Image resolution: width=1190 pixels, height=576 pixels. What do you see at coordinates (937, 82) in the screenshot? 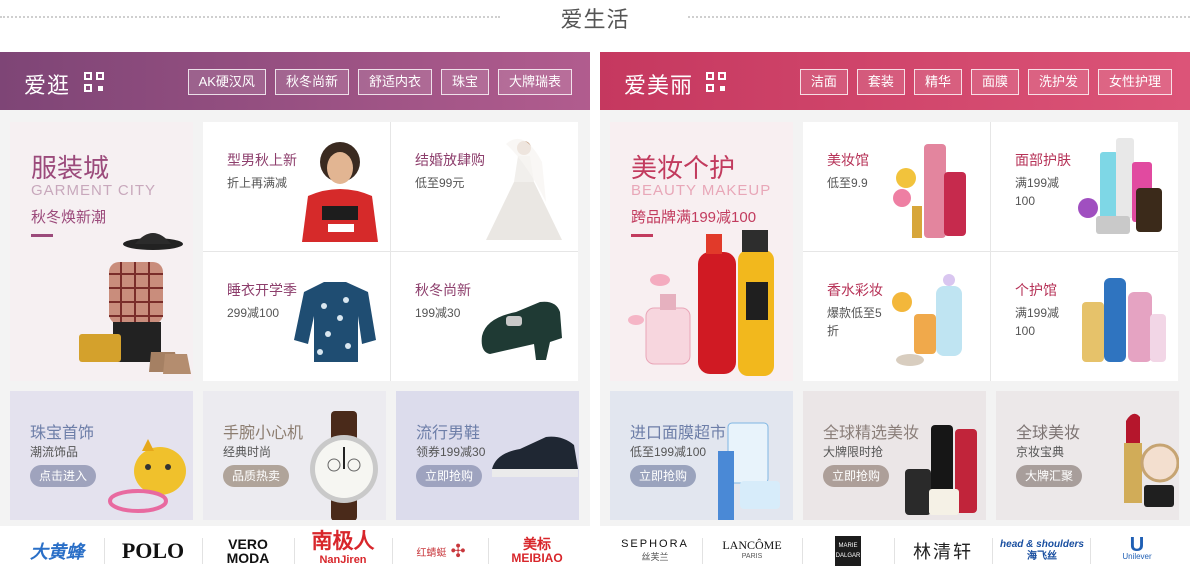
I see `tag-serum: 精华` at bounding box center [937, 82].